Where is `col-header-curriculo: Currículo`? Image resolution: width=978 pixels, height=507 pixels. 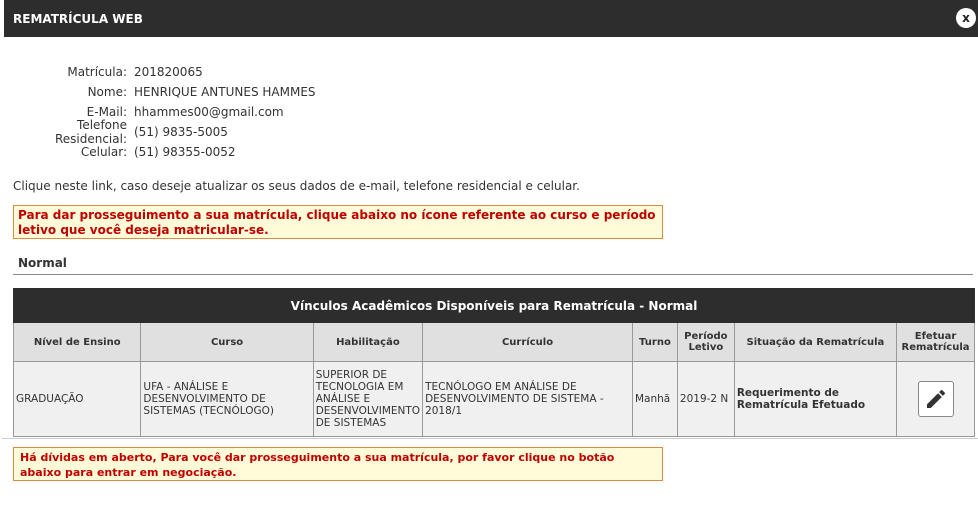
col-header-curriculo: Currículo is located at coordinates (527, 342).